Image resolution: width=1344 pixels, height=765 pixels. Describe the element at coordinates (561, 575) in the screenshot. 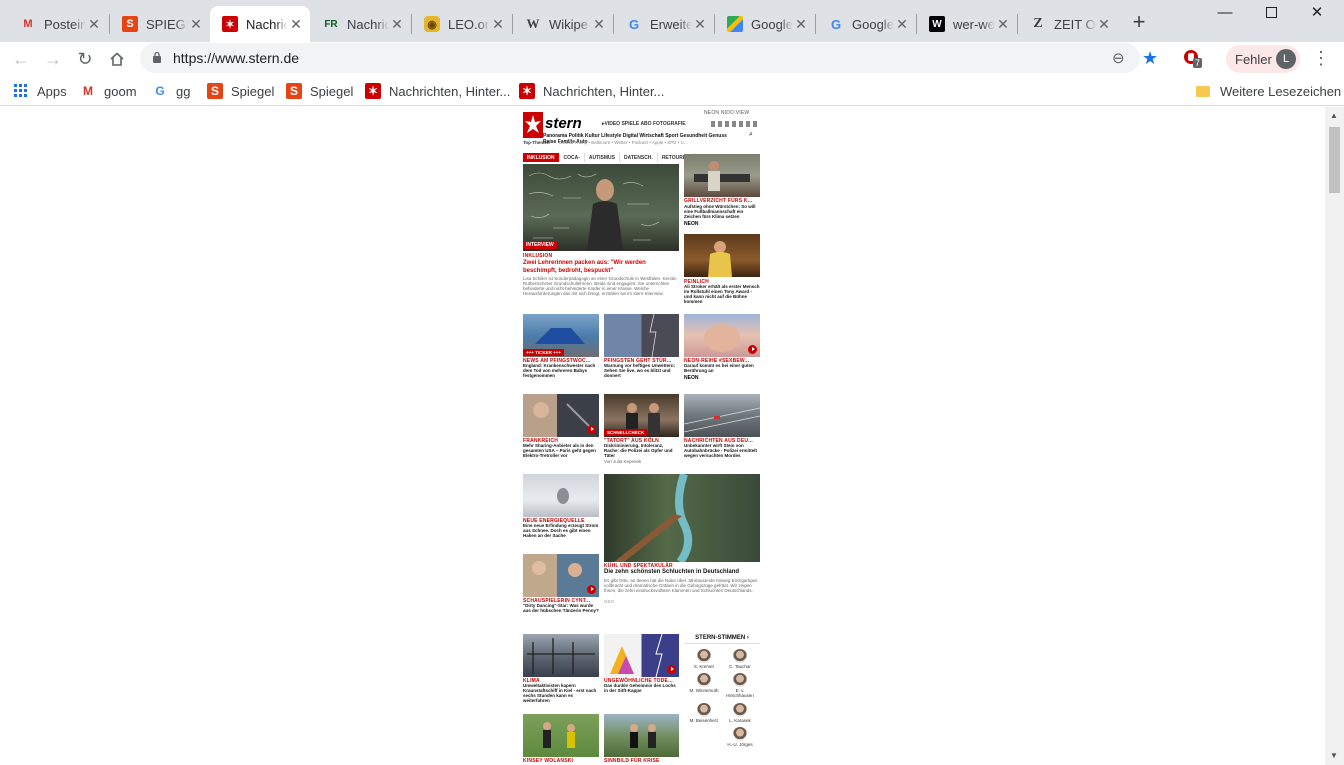

I see `row5-img` at that location.